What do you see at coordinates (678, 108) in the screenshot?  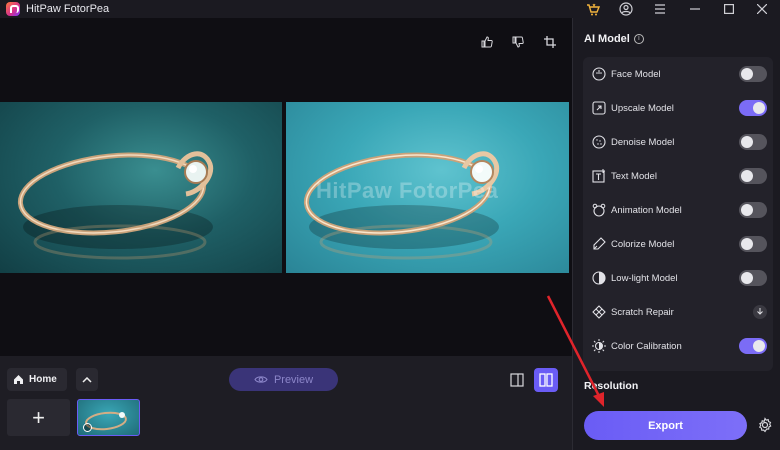 I see `model-row-upscale: Upscale Model` at bounding box center [678, 108].